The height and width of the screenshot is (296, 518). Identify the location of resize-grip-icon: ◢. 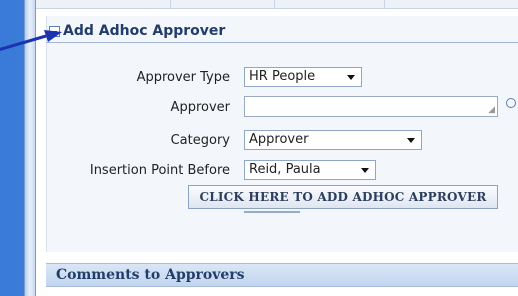
(491, 110).